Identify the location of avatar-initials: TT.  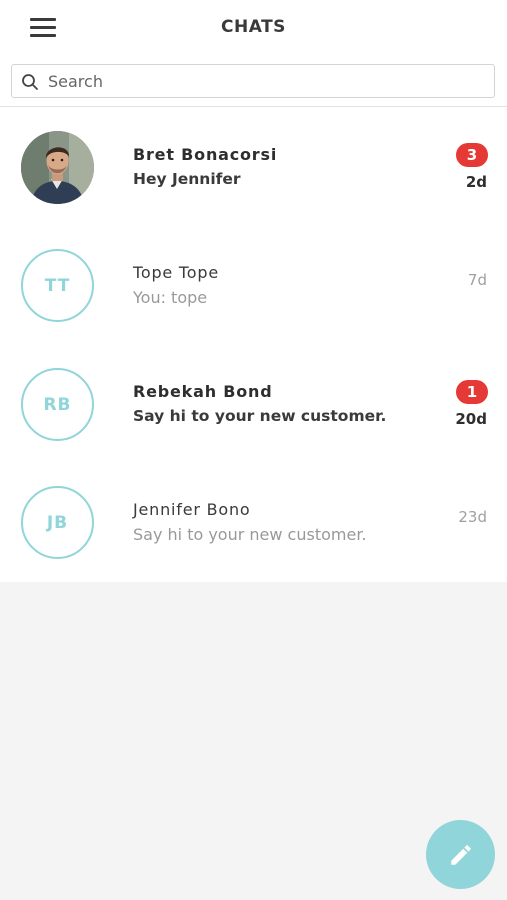
(57, 285).